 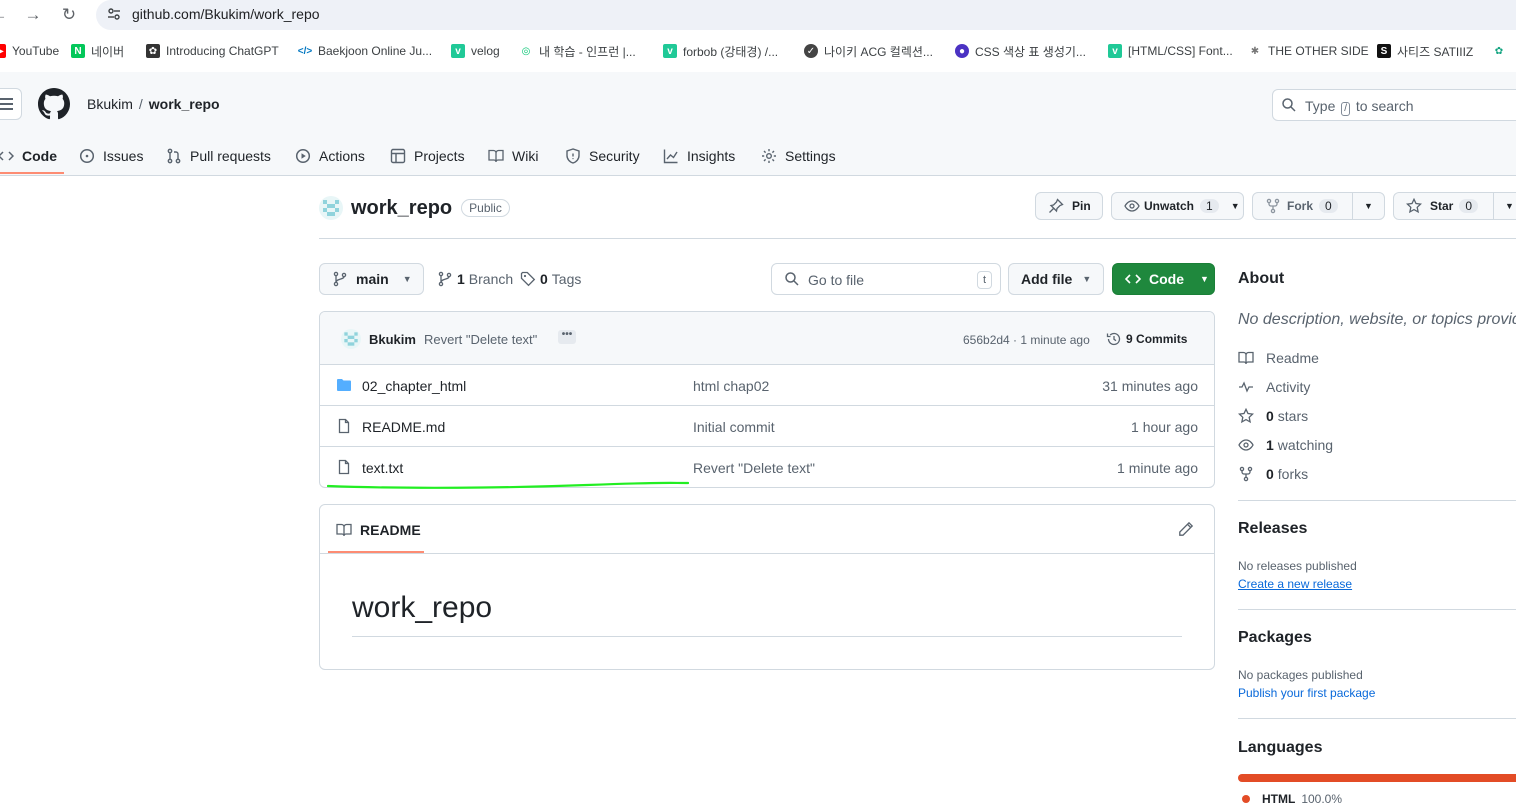 I want to click on language-item: HTML 100.0%, so click(x=1292, y=799).